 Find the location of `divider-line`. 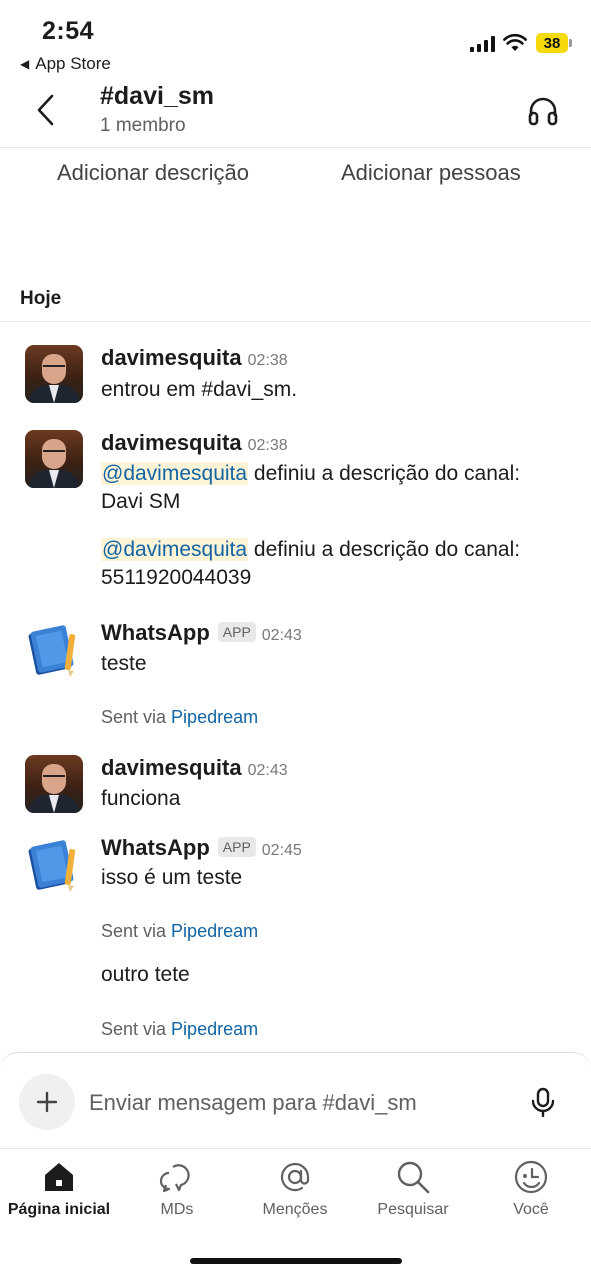

divider-line is located at coordinates (295, 321).